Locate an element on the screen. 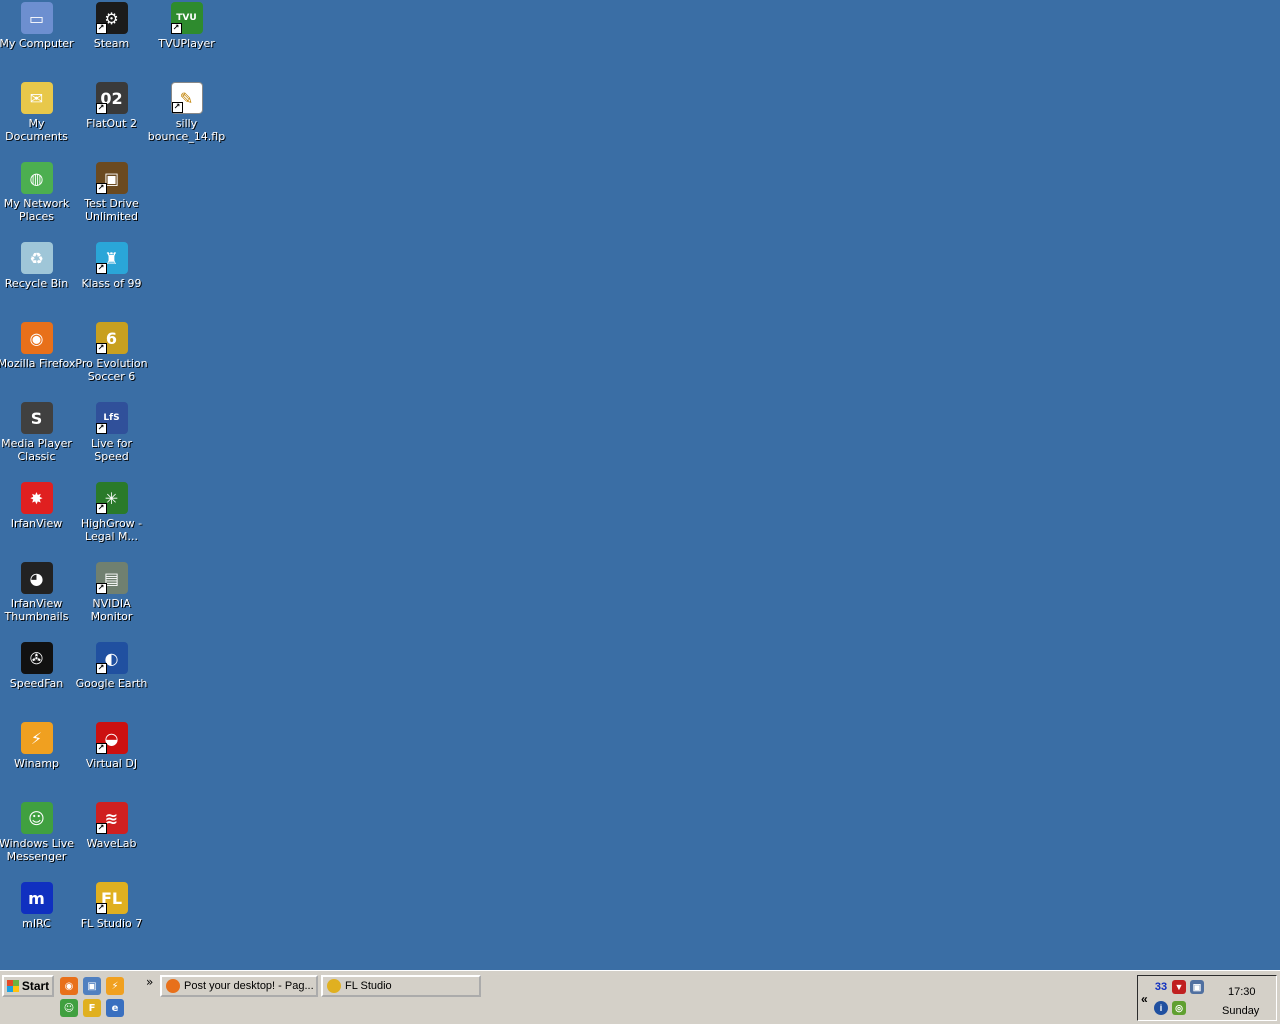 The width and height of the screenshot is (1280, 1024). desktop-icon-label: My Network Places is located at coordinates (36, 210).